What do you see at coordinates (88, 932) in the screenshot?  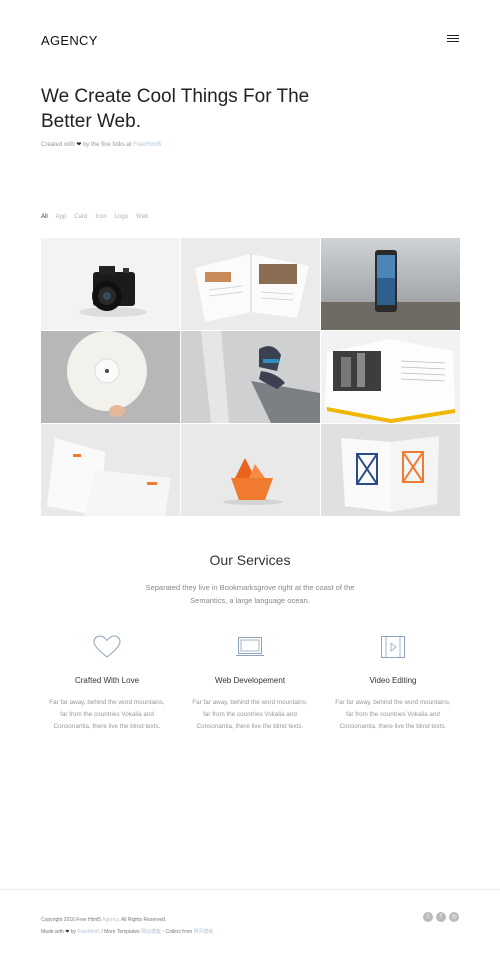 I see `freehtml5-footer-link: Freehtml5` at bounding box center [88, 932].